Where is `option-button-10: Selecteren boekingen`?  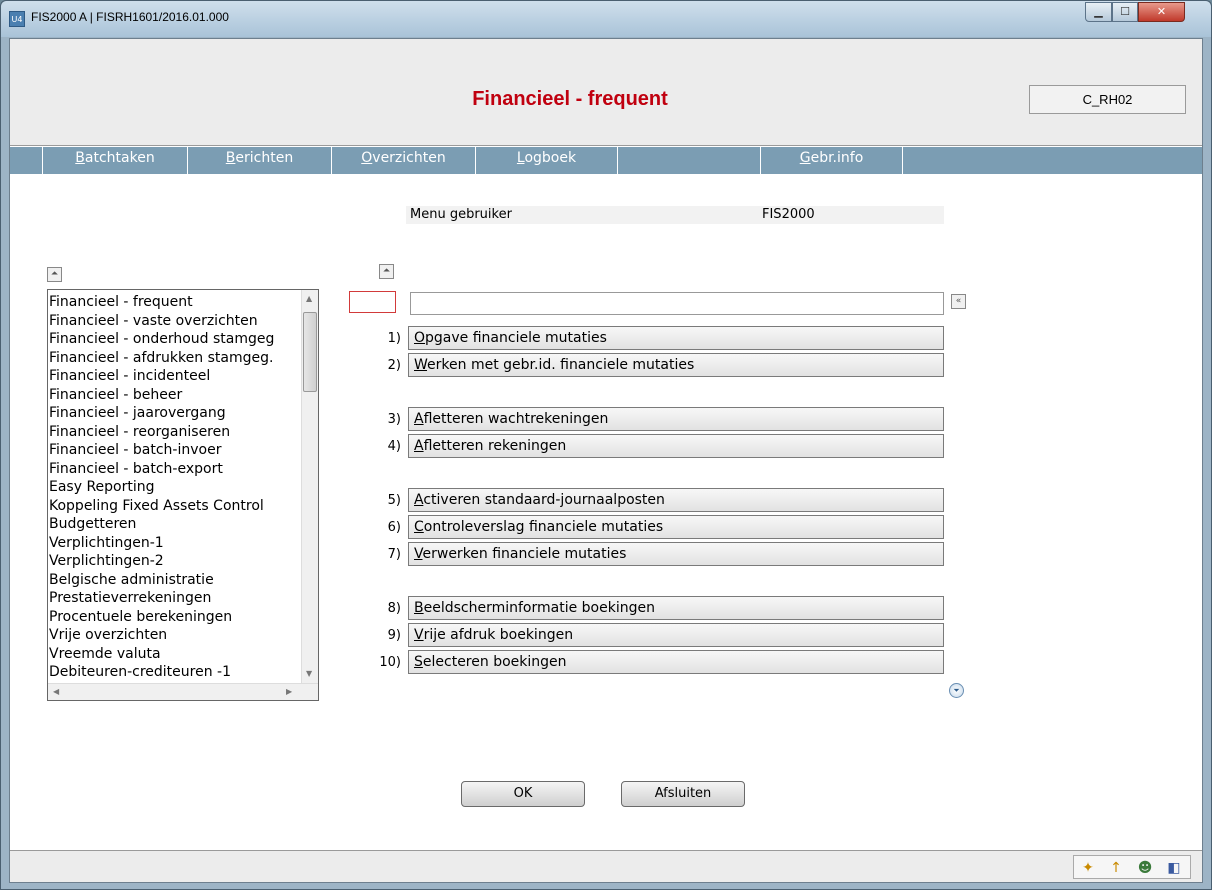
option-button-10: Selecteren boekingen is located at coordinates (676, 662).